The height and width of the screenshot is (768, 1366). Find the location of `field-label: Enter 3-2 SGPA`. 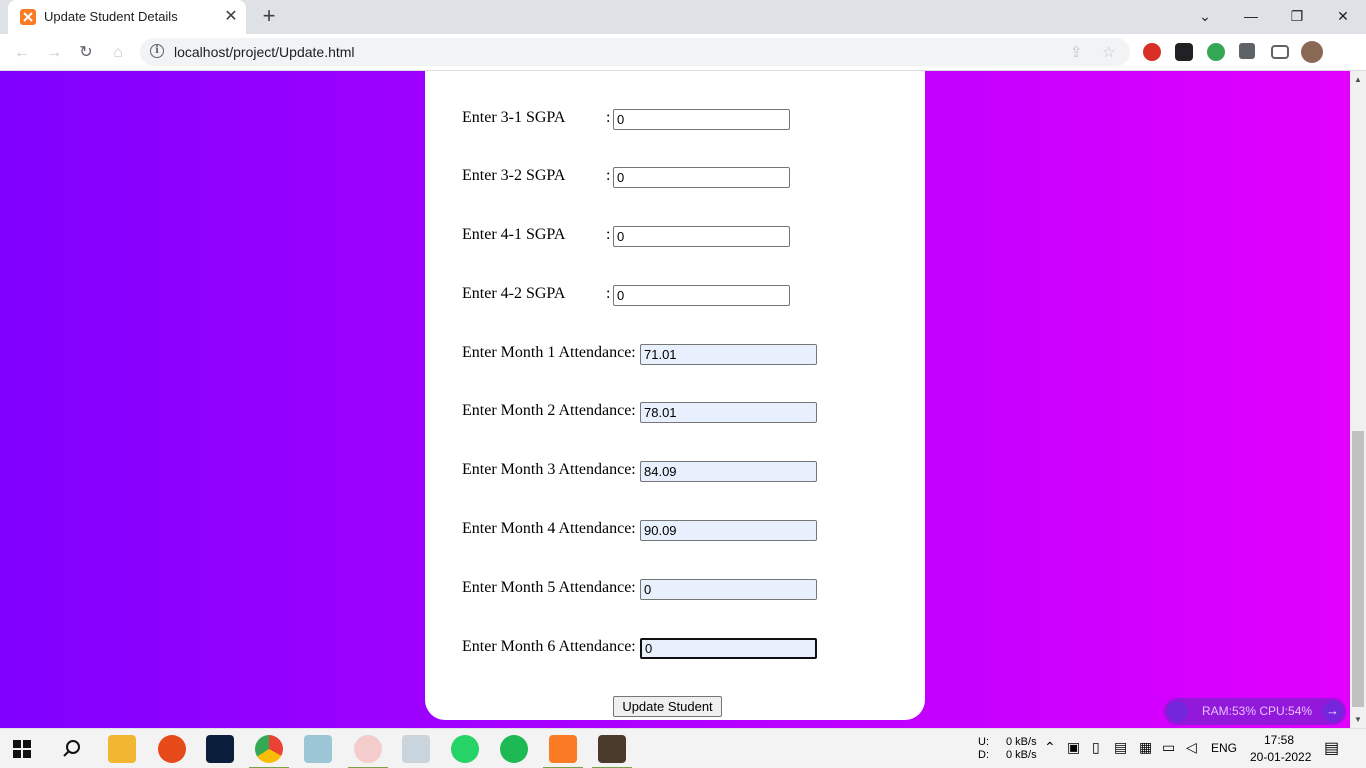

field-label: Enter 3-2 SGPA is located at coordinates (514, 175).